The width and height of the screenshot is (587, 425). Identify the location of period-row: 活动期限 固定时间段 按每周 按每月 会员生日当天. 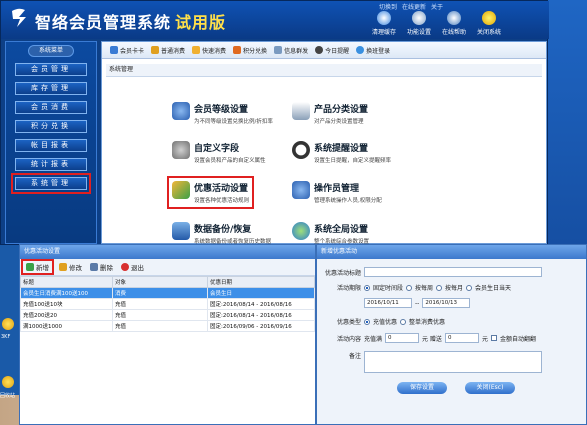
(414, 287).